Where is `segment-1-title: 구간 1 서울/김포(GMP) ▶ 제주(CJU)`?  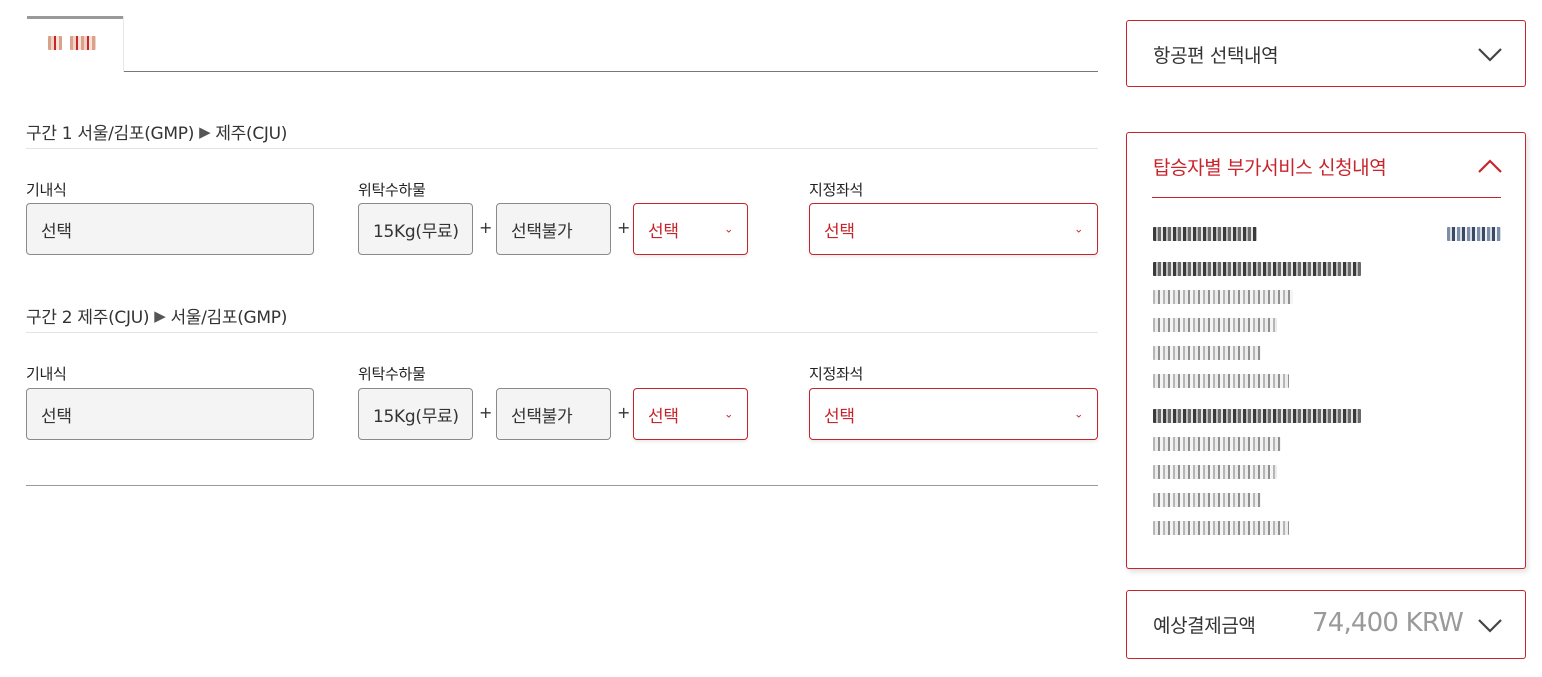 segment-1-title: 구간 1 서울/김포(GMP) ▶ 제주(CJU) is located at coordinates (157, 132).